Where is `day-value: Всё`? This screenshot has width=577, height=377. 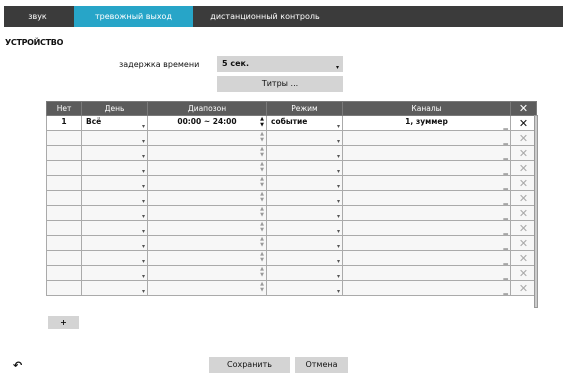 day-value: Всё is located at coordinates (94, 121).